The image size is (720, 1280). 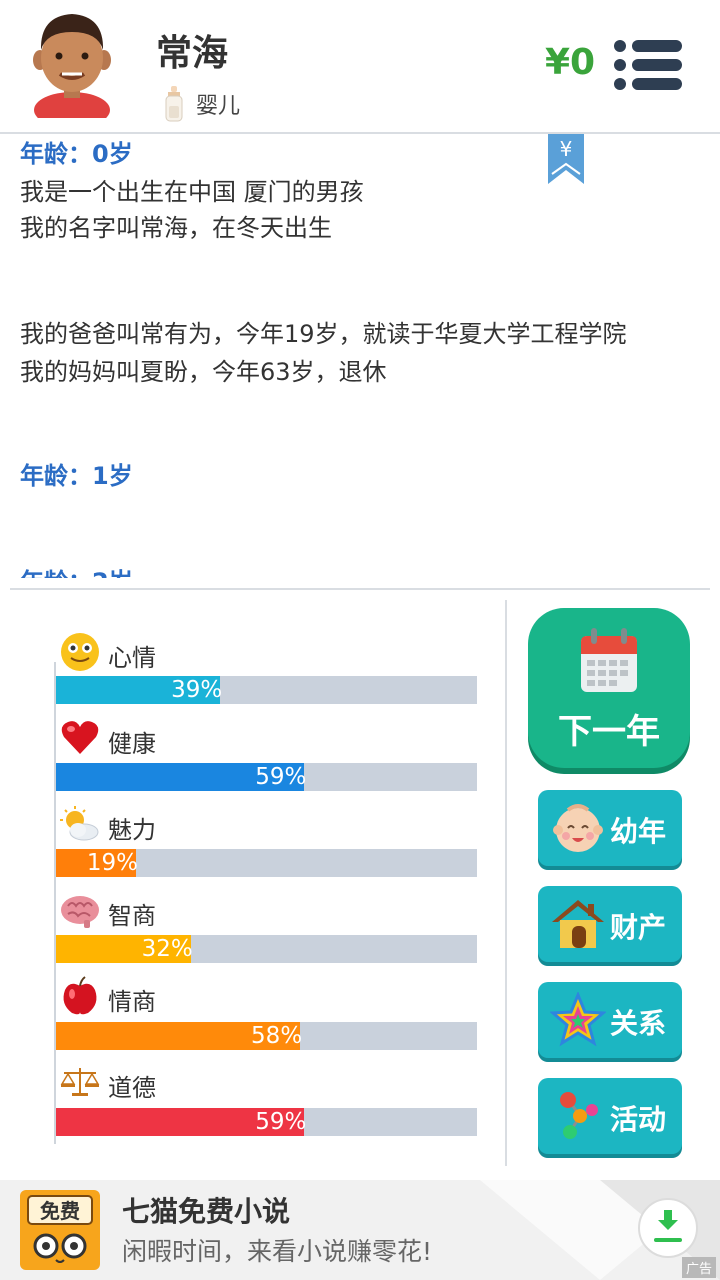 What do you see at coordinates (60, 1211) in the screenshot?
I see `ad-logo-text: 免费` at bounding box center [60, 1211].